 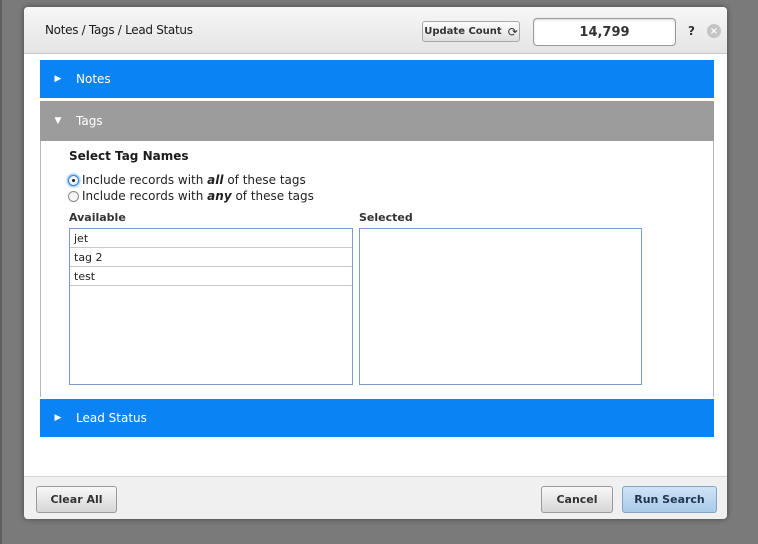 What do you see at coordinates (194, 180) in the screenshot?
I see `radio-all-label: Include records with all of these tags` at bounding box center [194, 180].